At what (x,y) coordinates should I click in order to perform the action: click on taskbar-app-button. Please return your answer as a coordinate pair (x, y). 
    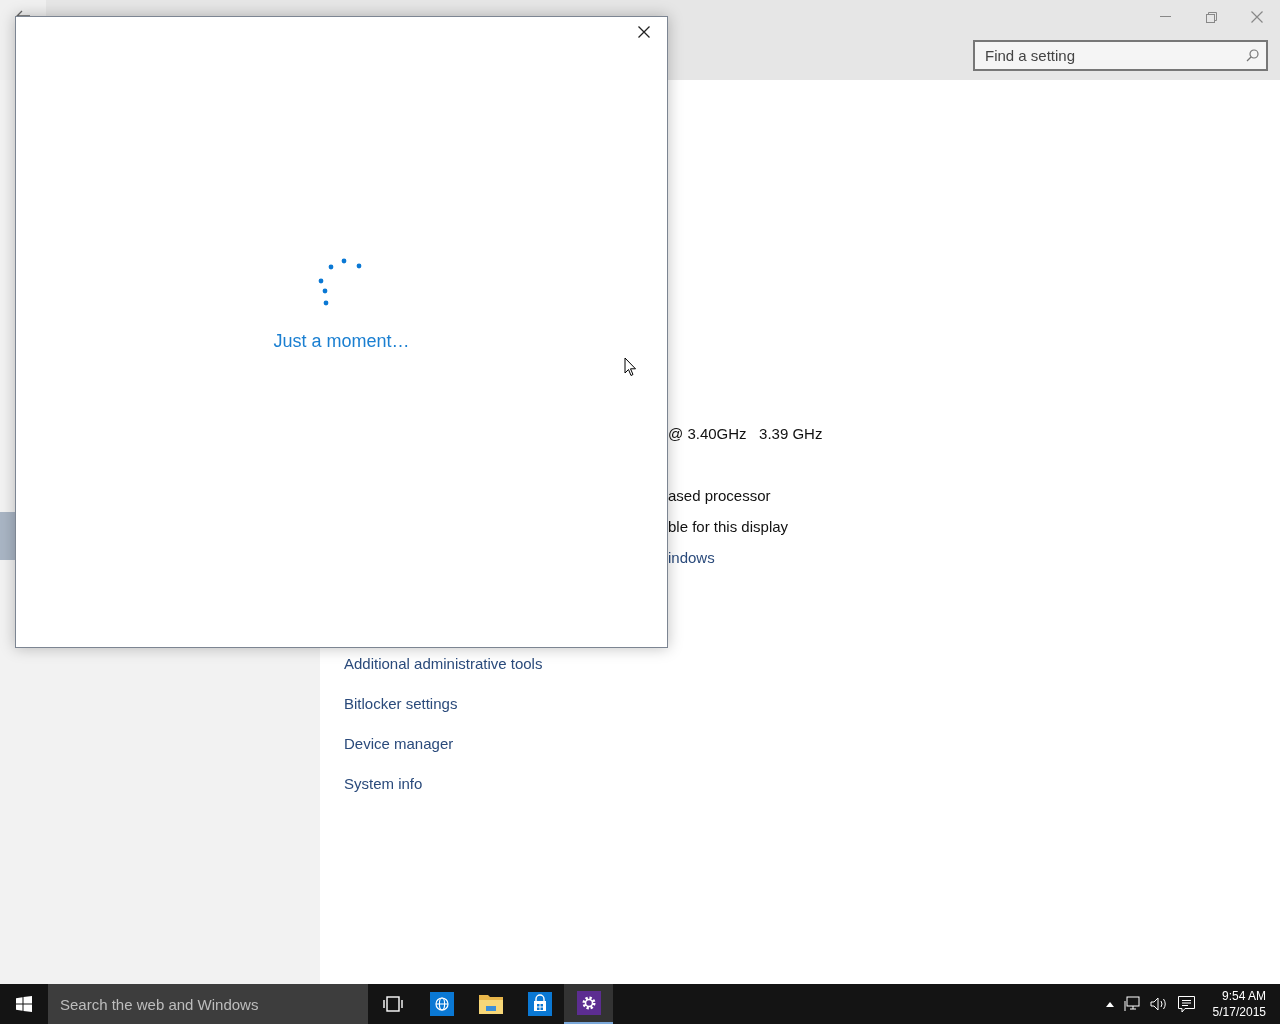
    Looking at the image, I should click on (588, 1004).